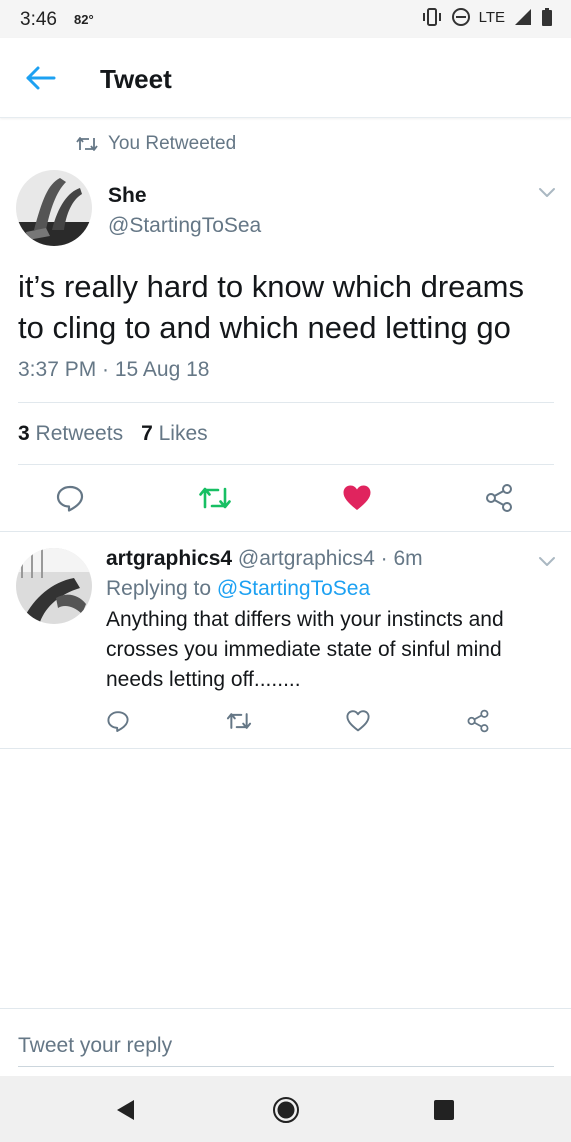 The image size is (571, 1142). I want to click on author-handle: @StartingToSea, so click(184, 226).